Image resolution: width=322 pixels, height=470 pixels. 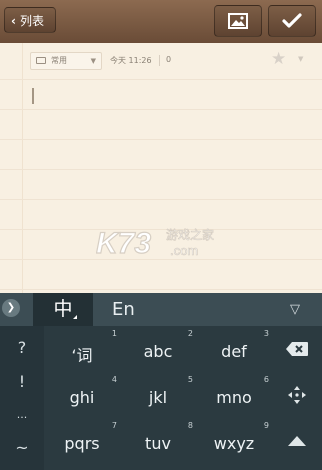 What do you see at coordinates (158, 351) in the screenshot?
I see `key-label: abc` at bounding box center [158, 351].